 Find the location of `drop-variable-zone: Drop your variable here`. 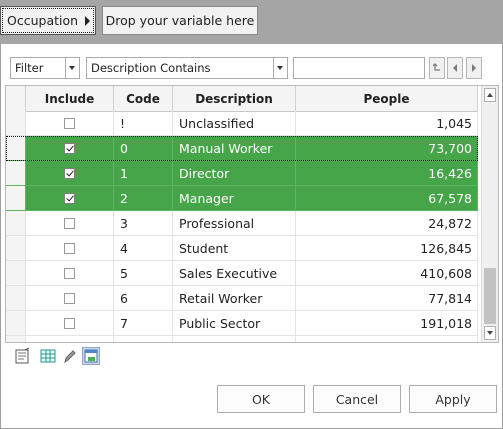

drop-variable-zone: Drop your variable here is located at coordinates (180, 20).